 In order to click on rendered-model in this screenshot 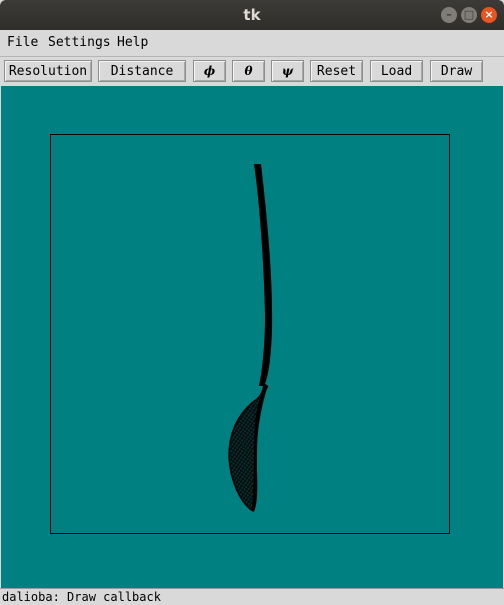, I will do `click(250, 338)`.